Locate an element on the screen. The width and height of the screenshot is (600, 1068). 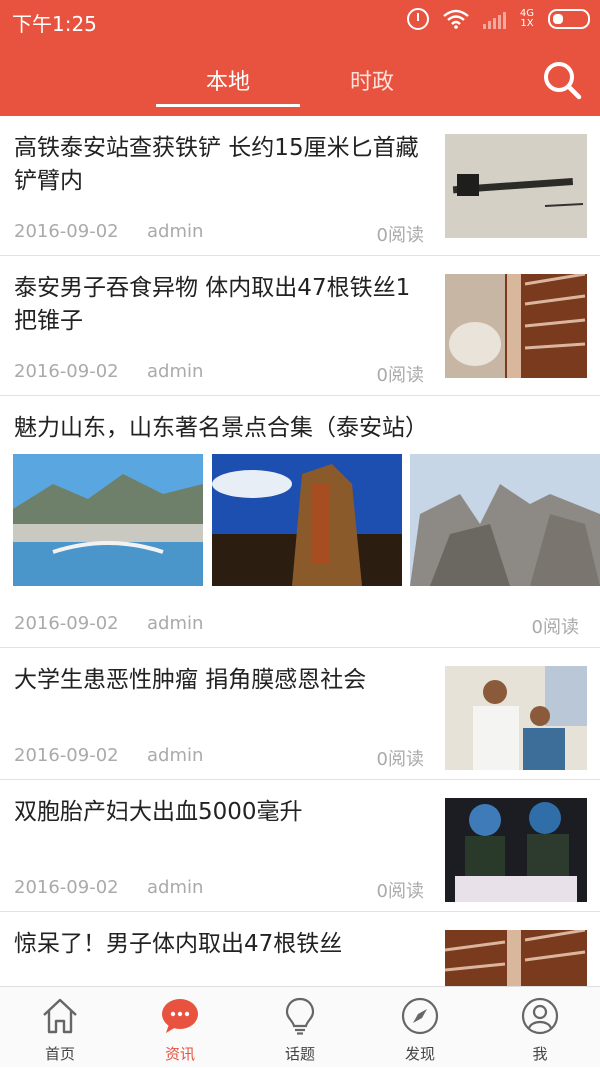
tab-topics: 话题 is located at coordinates (300, 1027).